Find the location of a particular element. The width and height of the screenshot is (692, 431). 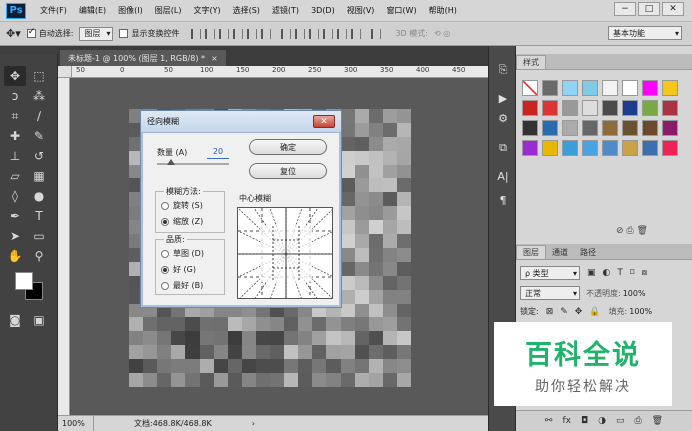

reset-button: 复位 is located at coordinates (288, 171).